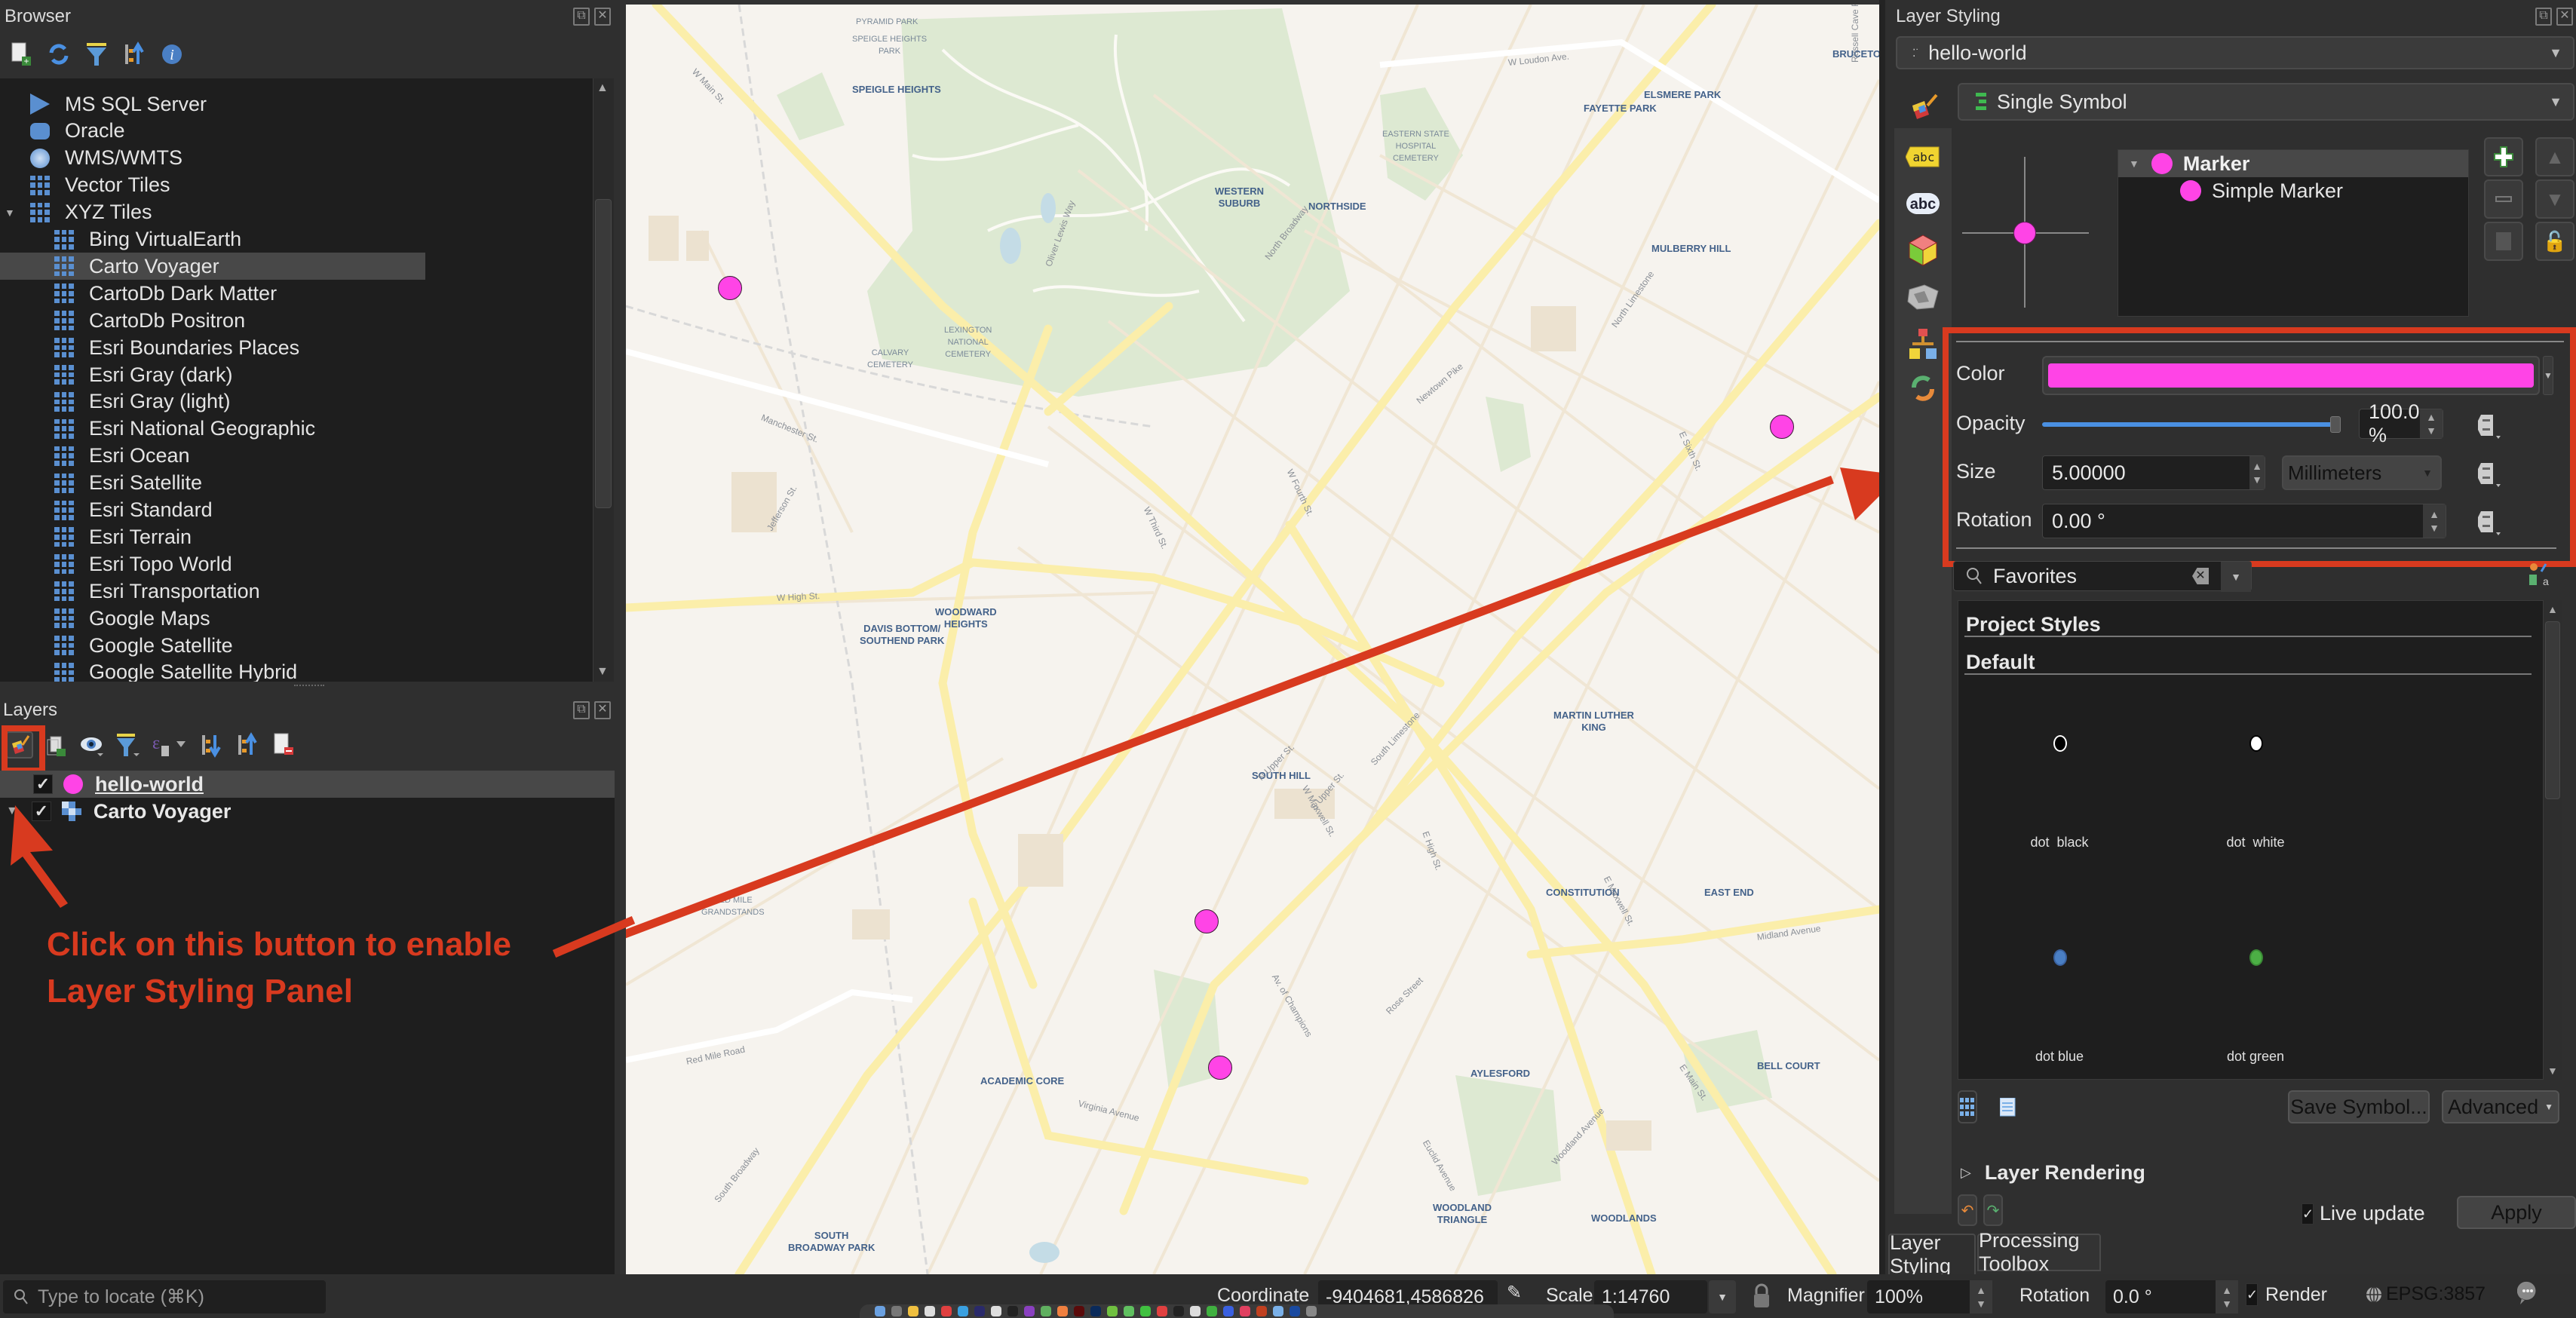 This screenshot has height=1318, width=2576. What do you see at coordinates (2266, 102) in the screenshot?
I see `renderer-select-combo: Single Symbol ▼` at bounding box center [2266, 102].